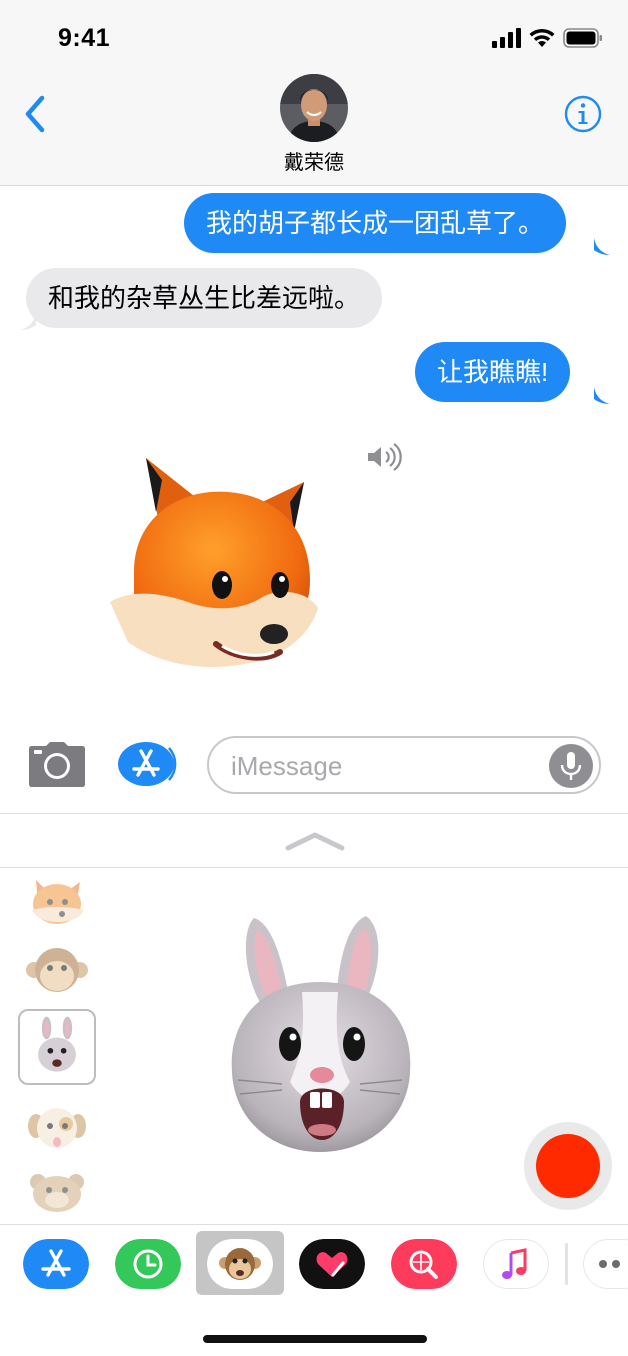  Describe the element at coordinates (315, 841) in the screenshot. I see `expand-chevron-icon` at that location.